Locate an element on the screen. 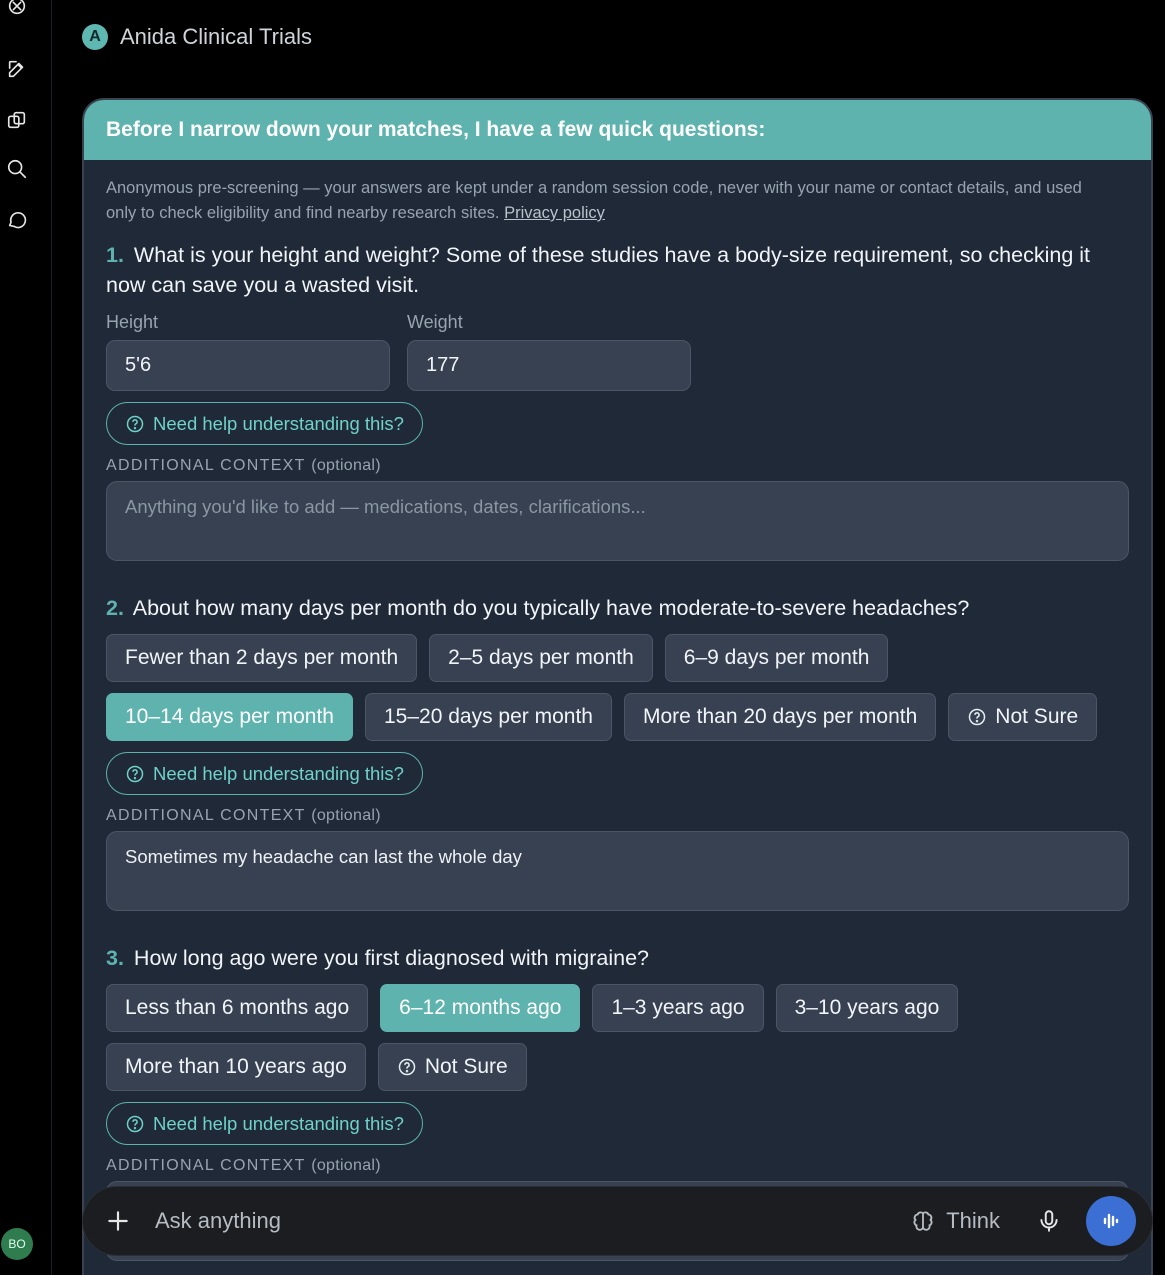 Image resolution: width=1165 pixels, height=1275 pixels. help-button-q2: Need help understanding this? is located at coordinates (264, 773).